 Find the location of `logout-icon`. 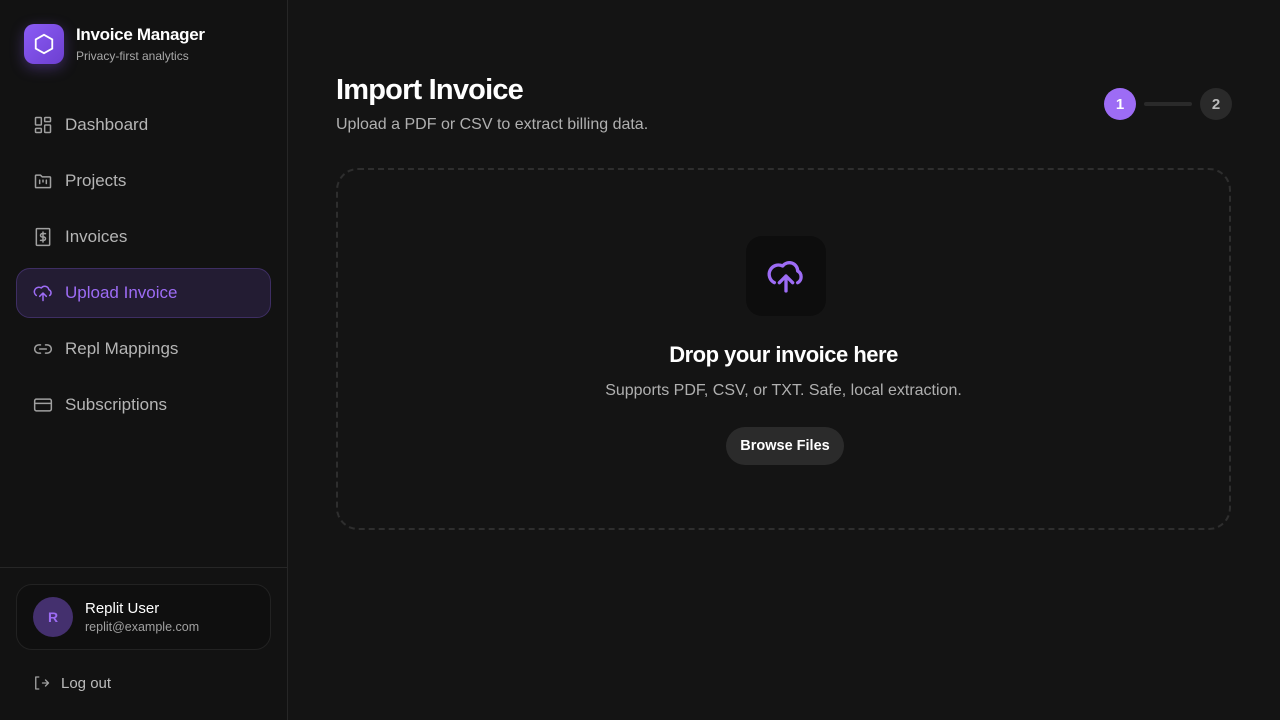

logout-icon is located at coordinates (42, 683).